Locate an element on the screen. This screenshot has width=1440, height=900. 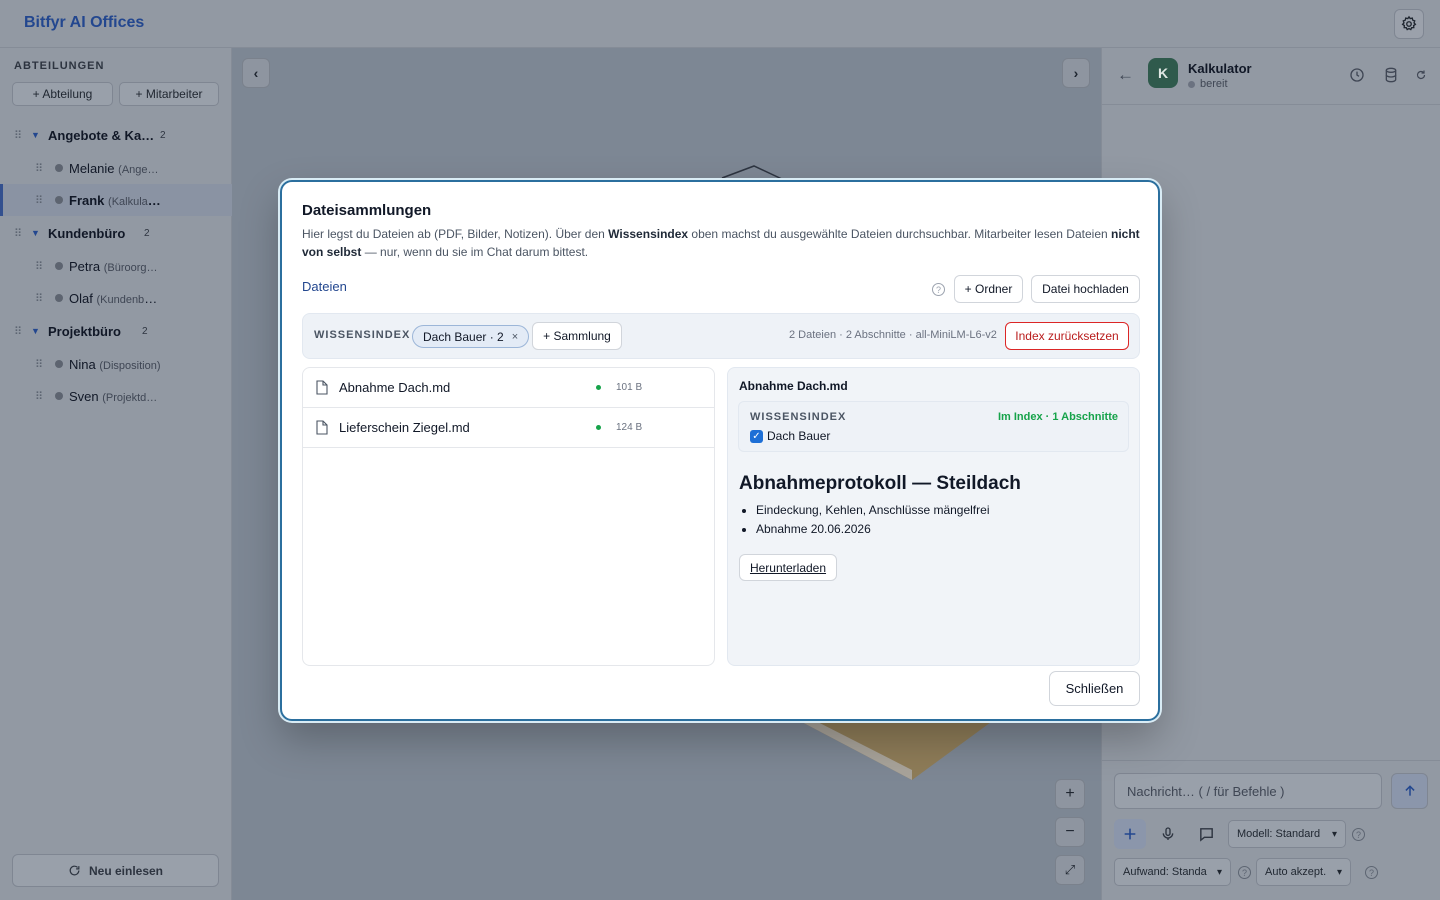
collection-checkbox: ✓ Dach Bauer is located at coordinates (790, 436).